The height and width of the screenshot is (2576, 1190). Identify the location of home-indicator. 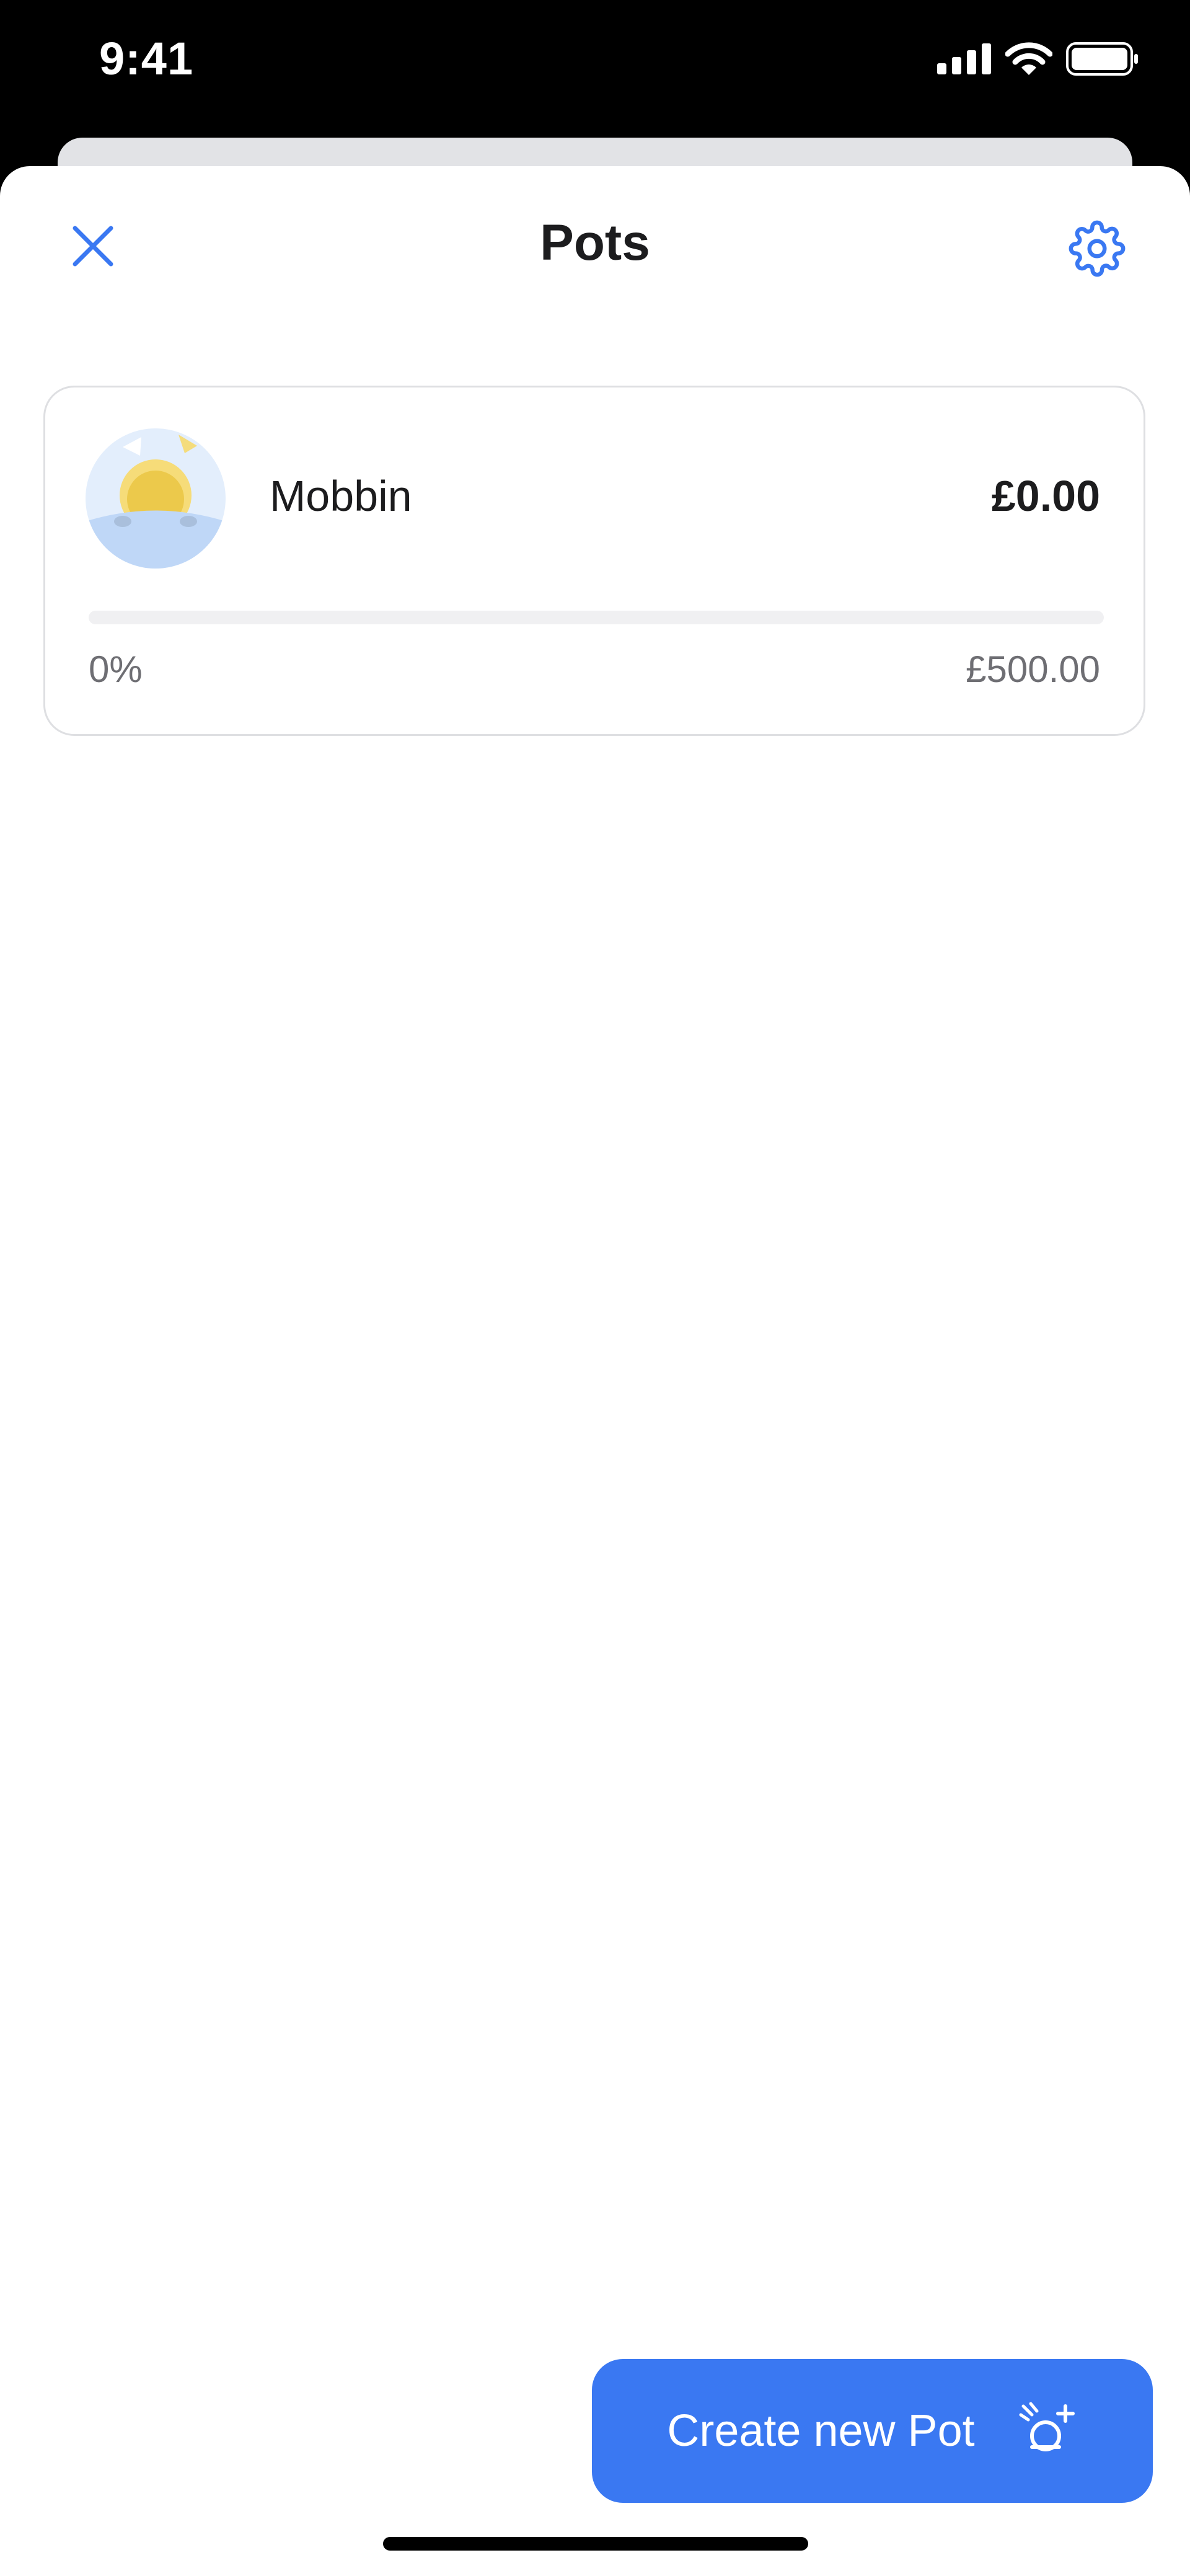
(595, 2544).